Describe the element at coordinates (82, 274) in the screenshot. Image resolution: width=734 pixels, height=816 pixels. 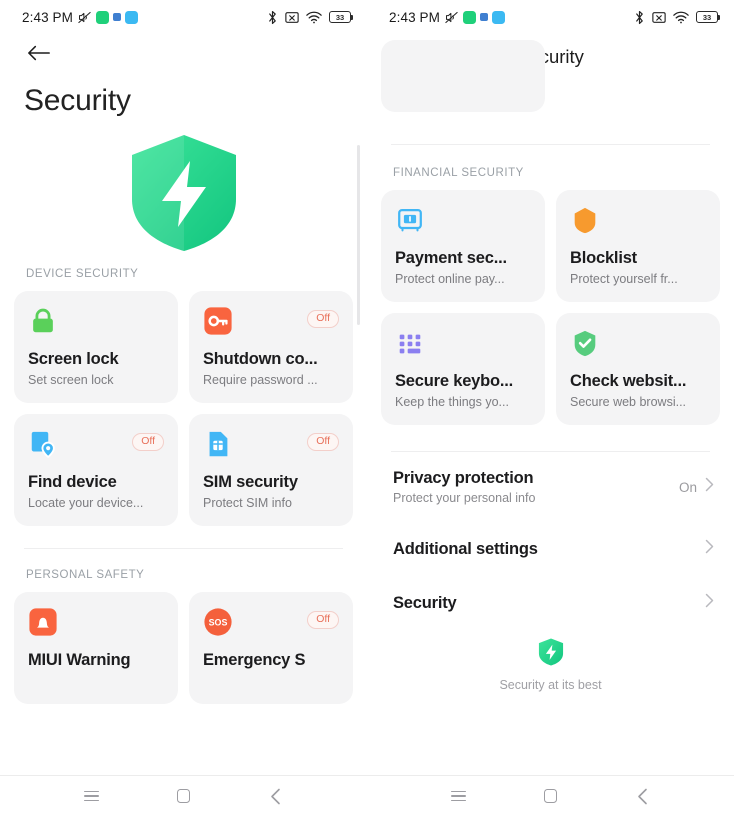
I see `section-label-device-security: DEVICE SECURITY` at that location.